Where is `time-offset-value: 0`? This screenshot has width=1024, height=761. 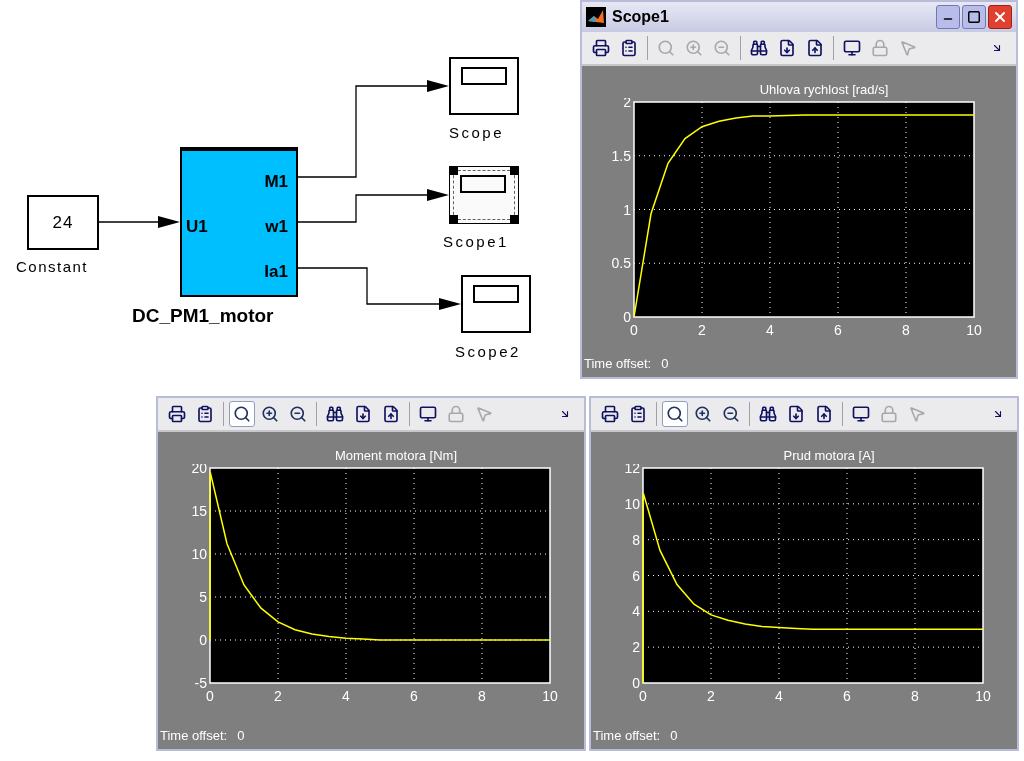 time-offset-value: 0 is located at coordinates (674, 735).